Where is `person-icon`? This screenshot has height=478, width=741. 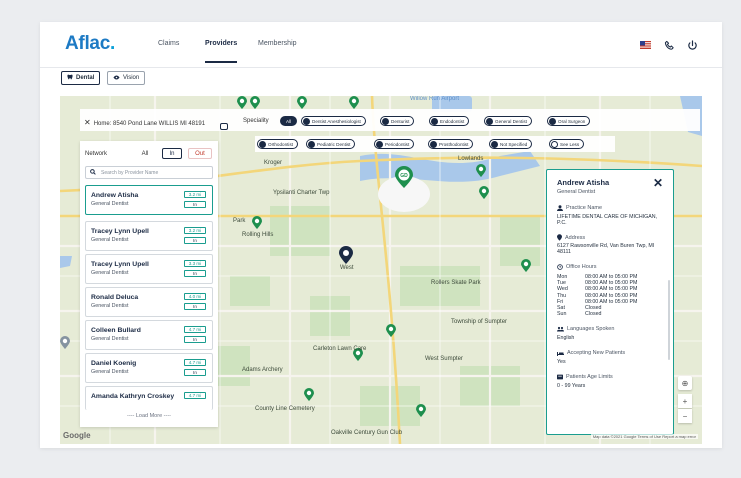 person-icon is located at coordinates (560, 208).